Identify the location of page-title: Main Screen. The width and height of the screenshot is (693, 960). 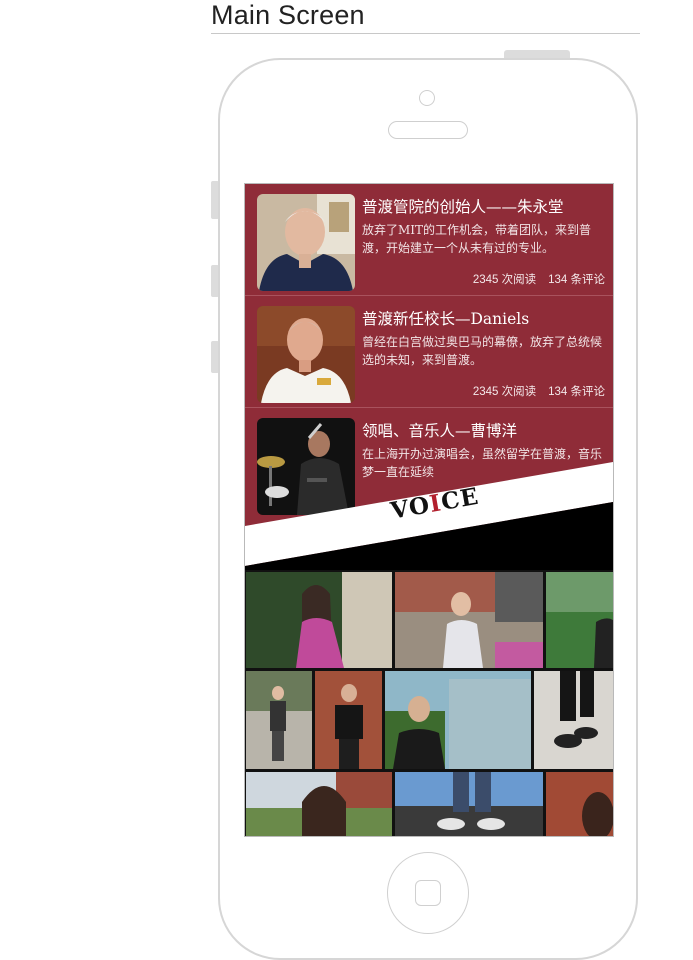
(288, 15).